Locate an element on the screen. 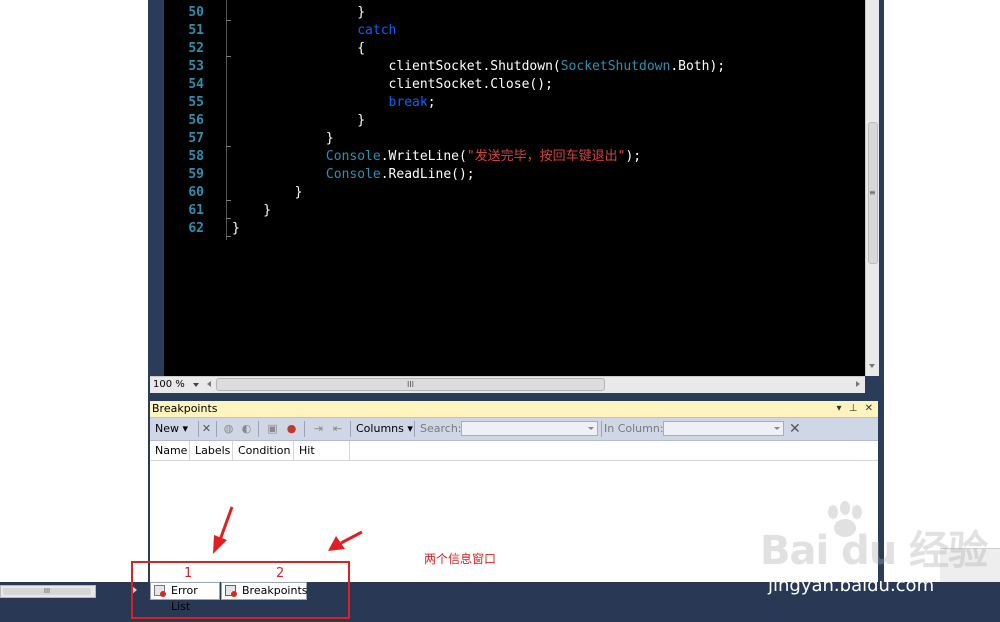 The image size is (1000, 622). annotation-number-2: 2 is located at coordinates (280, 573).